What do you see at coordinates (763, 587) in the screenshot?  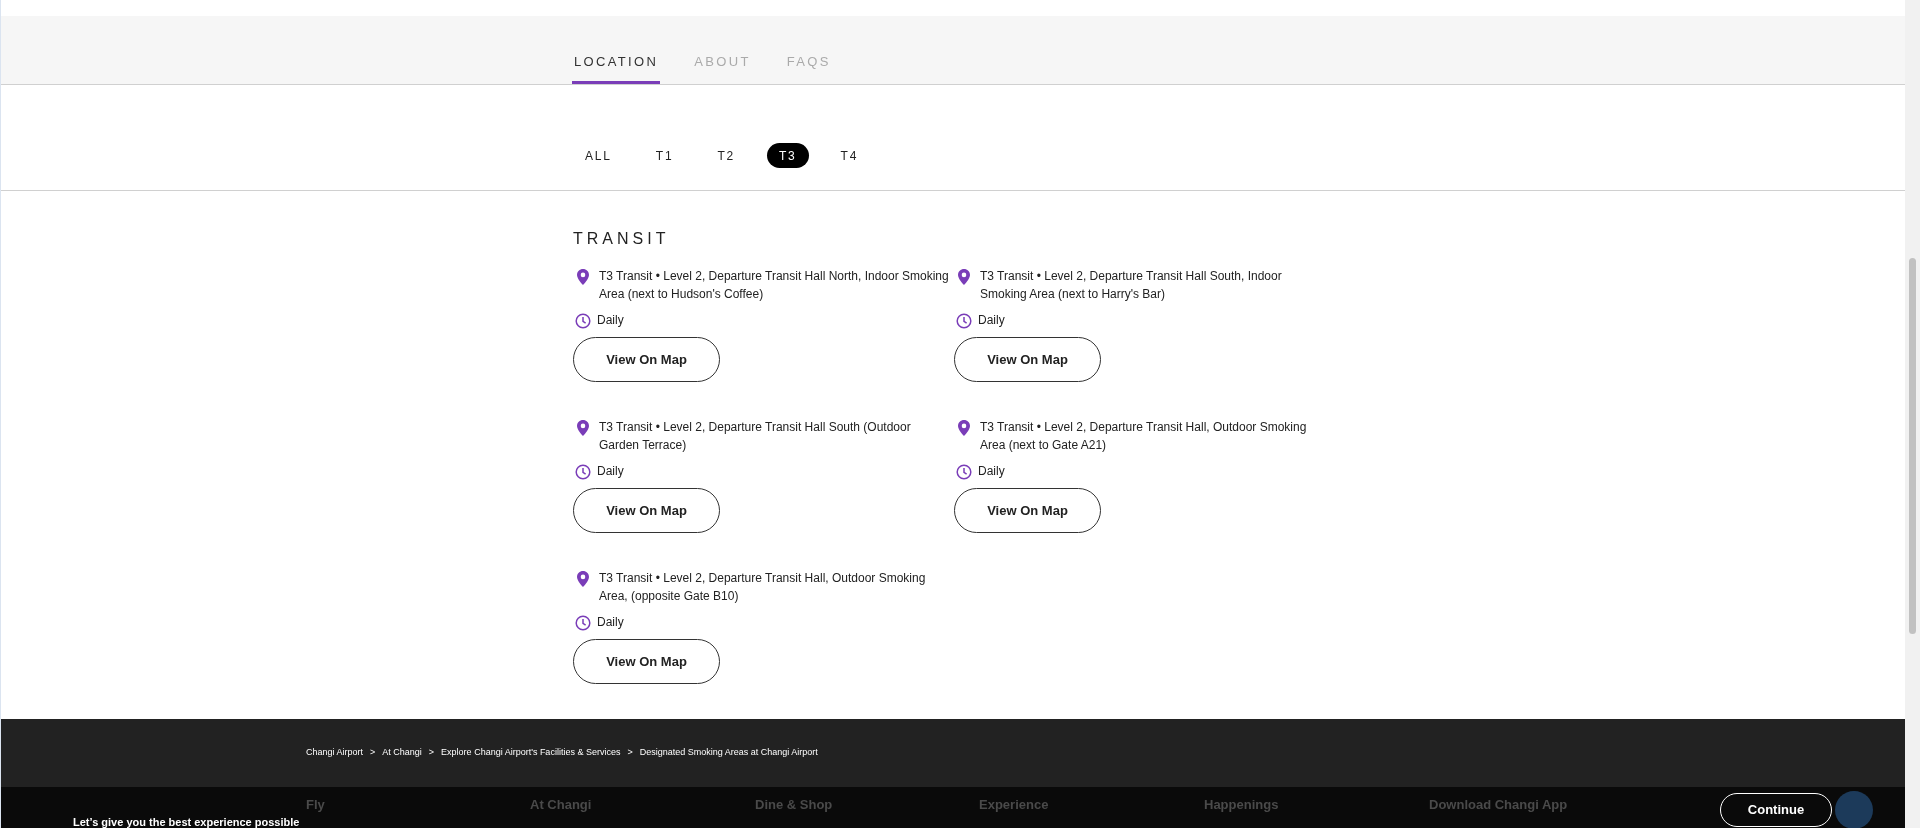 I see `location-address: T3 Transit • Level 2, Departure Transit Hall, Outdoor Smoking Area, (opposite Gate B10)` at bounding box center [763, 587].